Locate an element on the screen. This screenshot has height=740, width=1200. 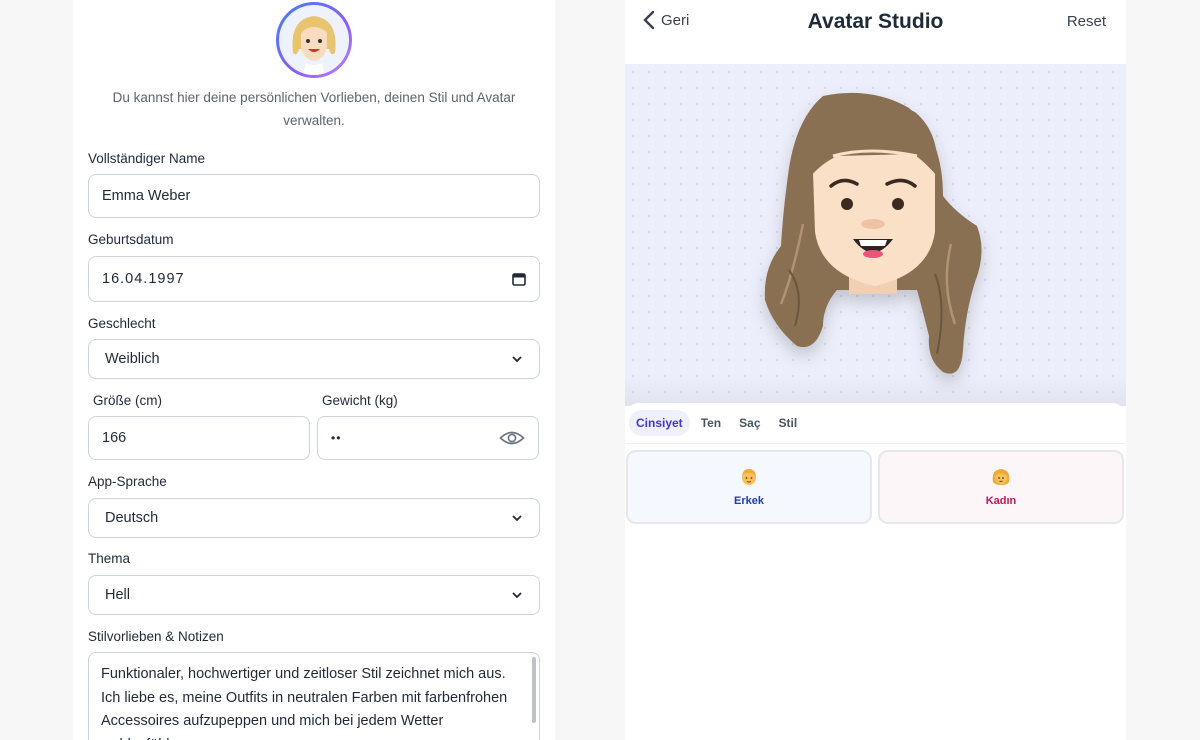
avatar-illustration is located at coordinates (873, 233).